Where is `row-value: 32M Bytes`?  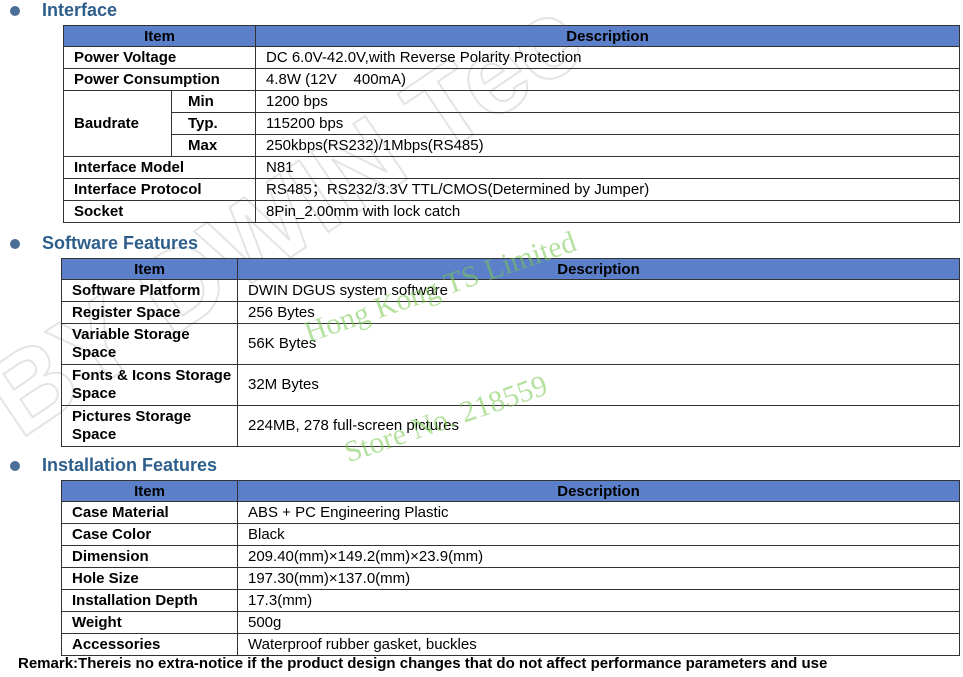 row-value: 32M Bytes is located at coordinates (598, 385).